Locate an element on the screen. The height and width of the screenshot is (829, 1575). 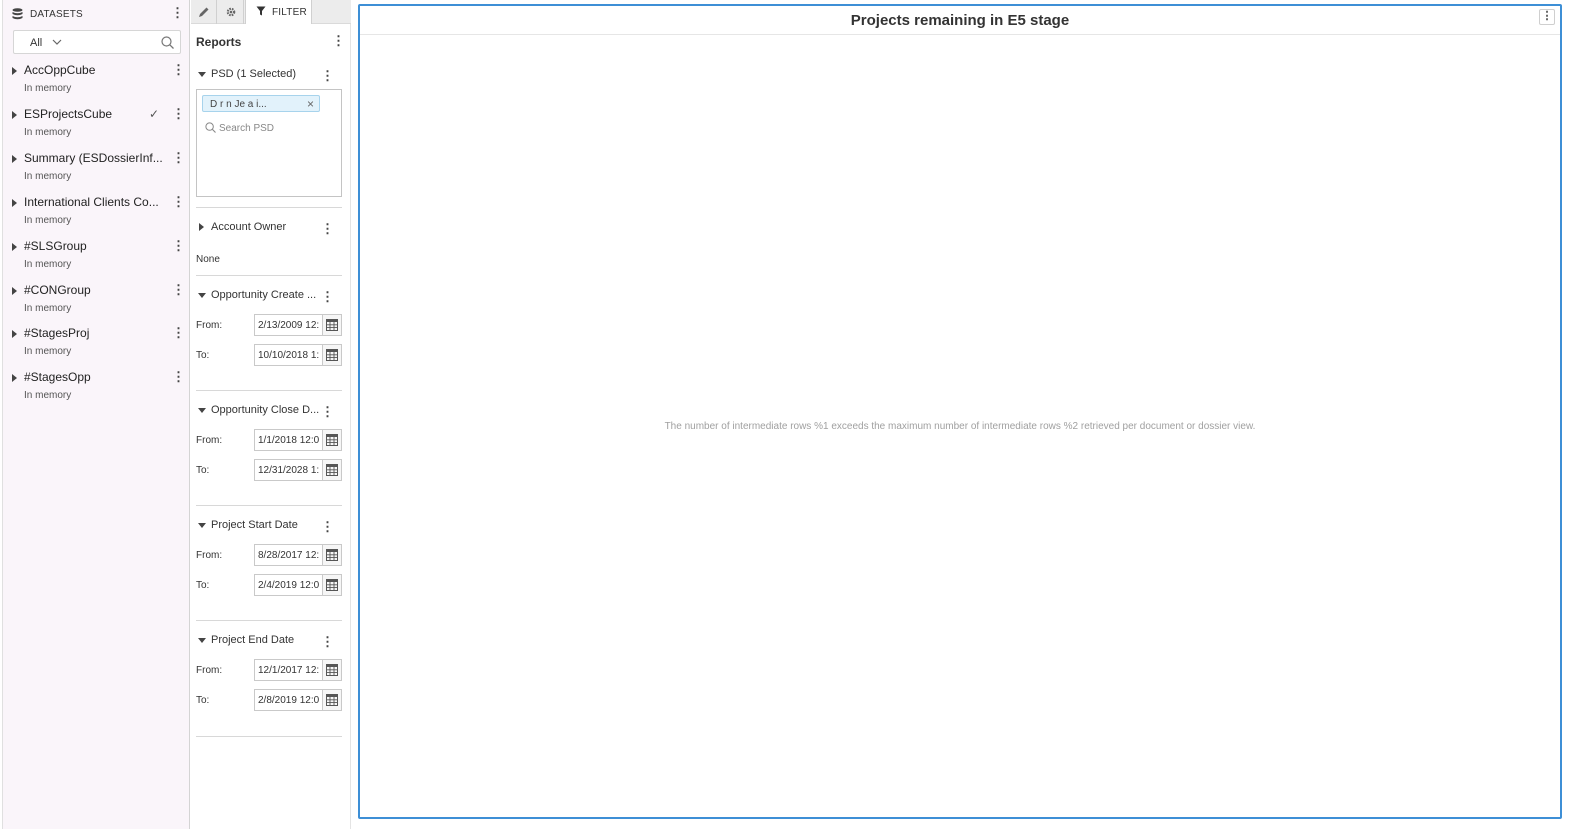
date-from-value: 8/28/2017 12: is located at coordinates (289, 555).